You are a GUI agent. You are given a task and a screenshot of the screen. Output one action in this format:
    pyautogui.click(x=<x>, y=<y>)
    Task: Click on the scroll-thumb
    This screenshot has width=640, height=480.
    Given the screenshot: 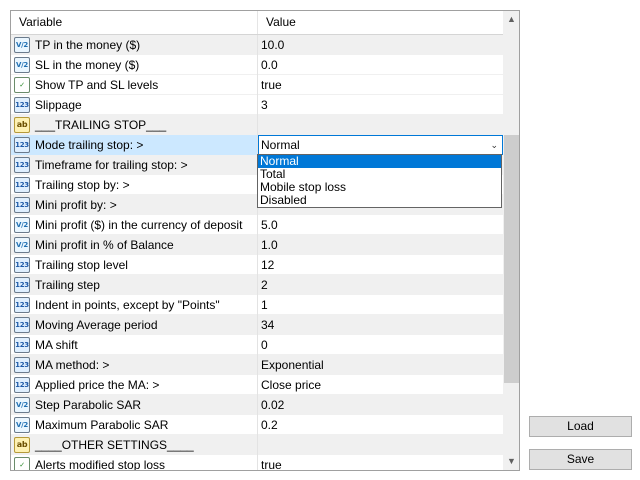 What is the action you would take?
    pyautogui.click(x=511, y=259)
    